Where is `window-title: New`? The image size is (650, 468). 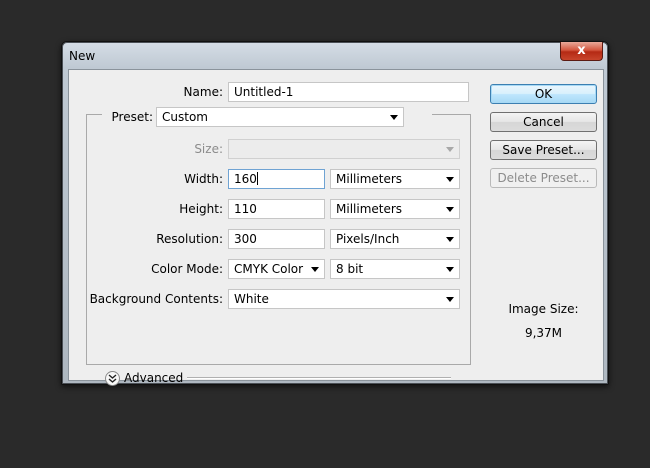
window-title: New is located at coordinates (82, 56).